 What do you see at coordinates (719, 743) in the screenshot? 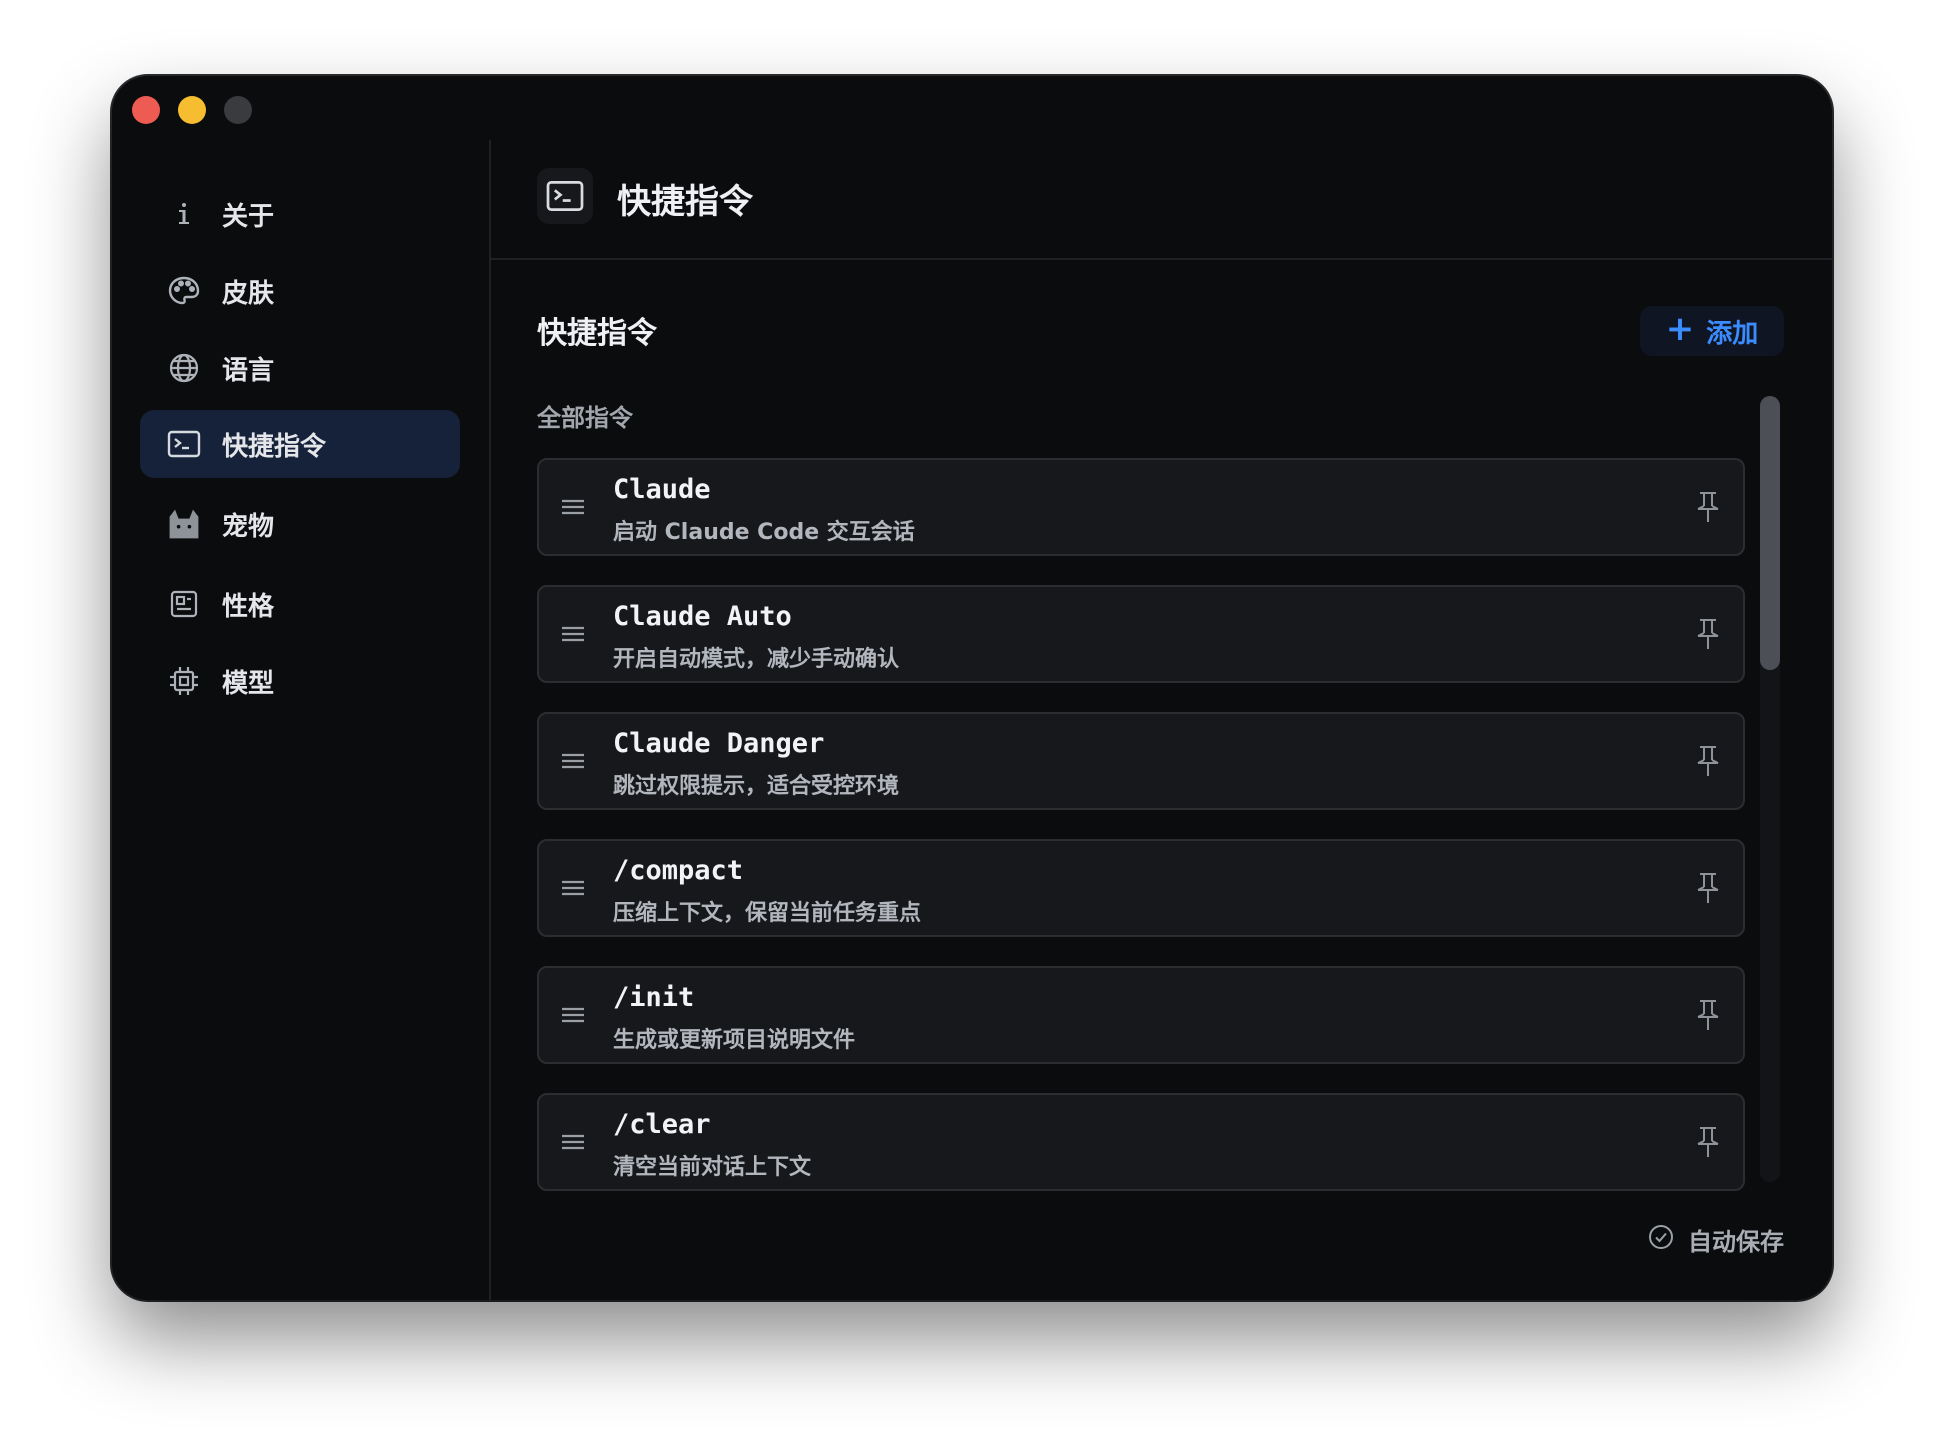
I see `command-name: Claude Danger` at bounding box center [719, 743].